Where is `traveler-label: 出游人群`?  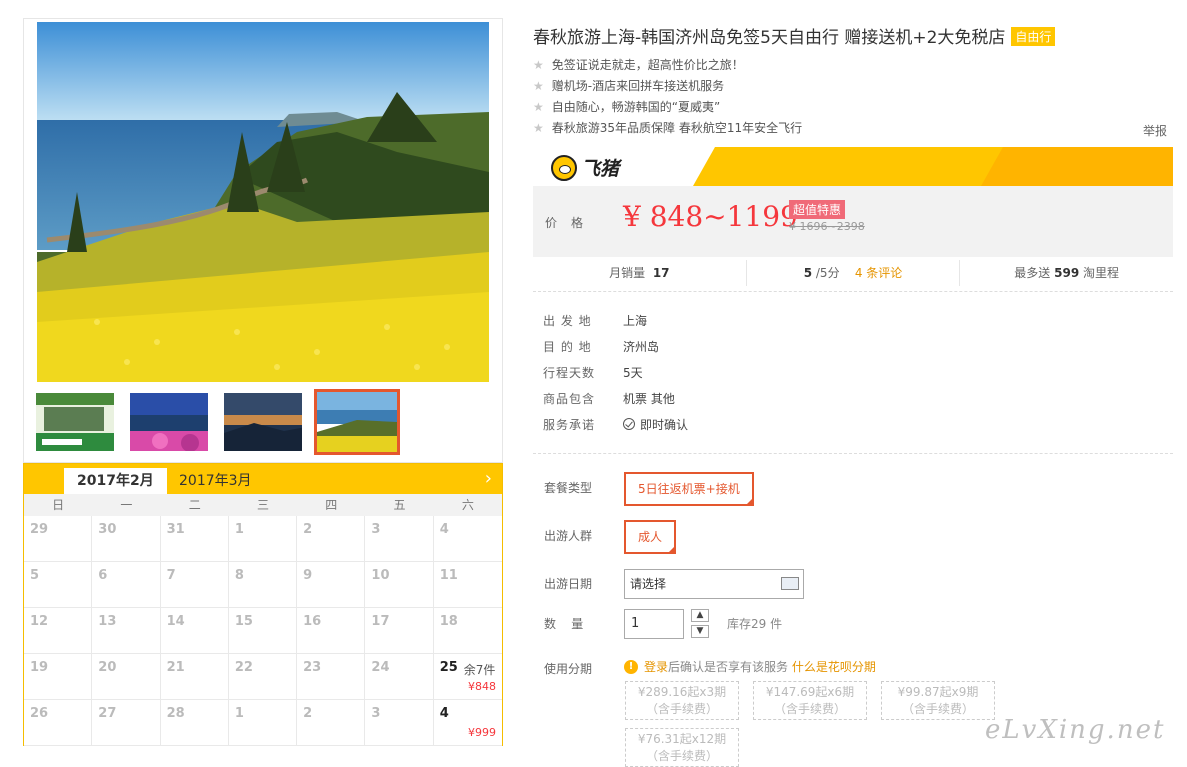 traveler-label: 出游人群 is located at coordinates (568, 536).